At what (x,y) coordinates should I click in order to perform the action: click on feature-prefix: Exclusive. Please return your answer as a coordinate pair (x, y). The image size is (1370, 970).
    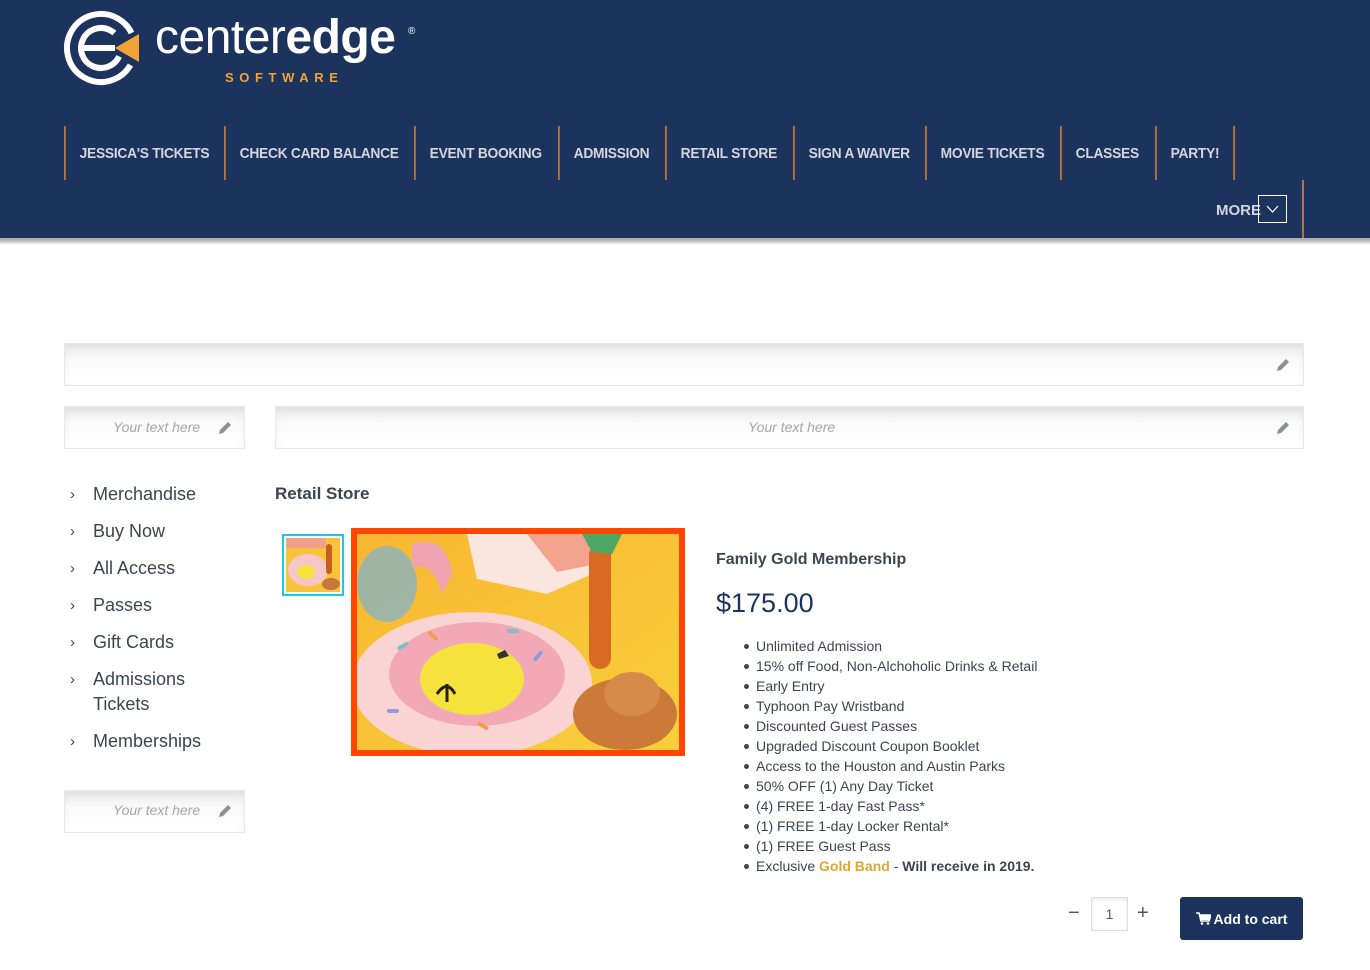
    Looking at the image, I should click on (788, 866).